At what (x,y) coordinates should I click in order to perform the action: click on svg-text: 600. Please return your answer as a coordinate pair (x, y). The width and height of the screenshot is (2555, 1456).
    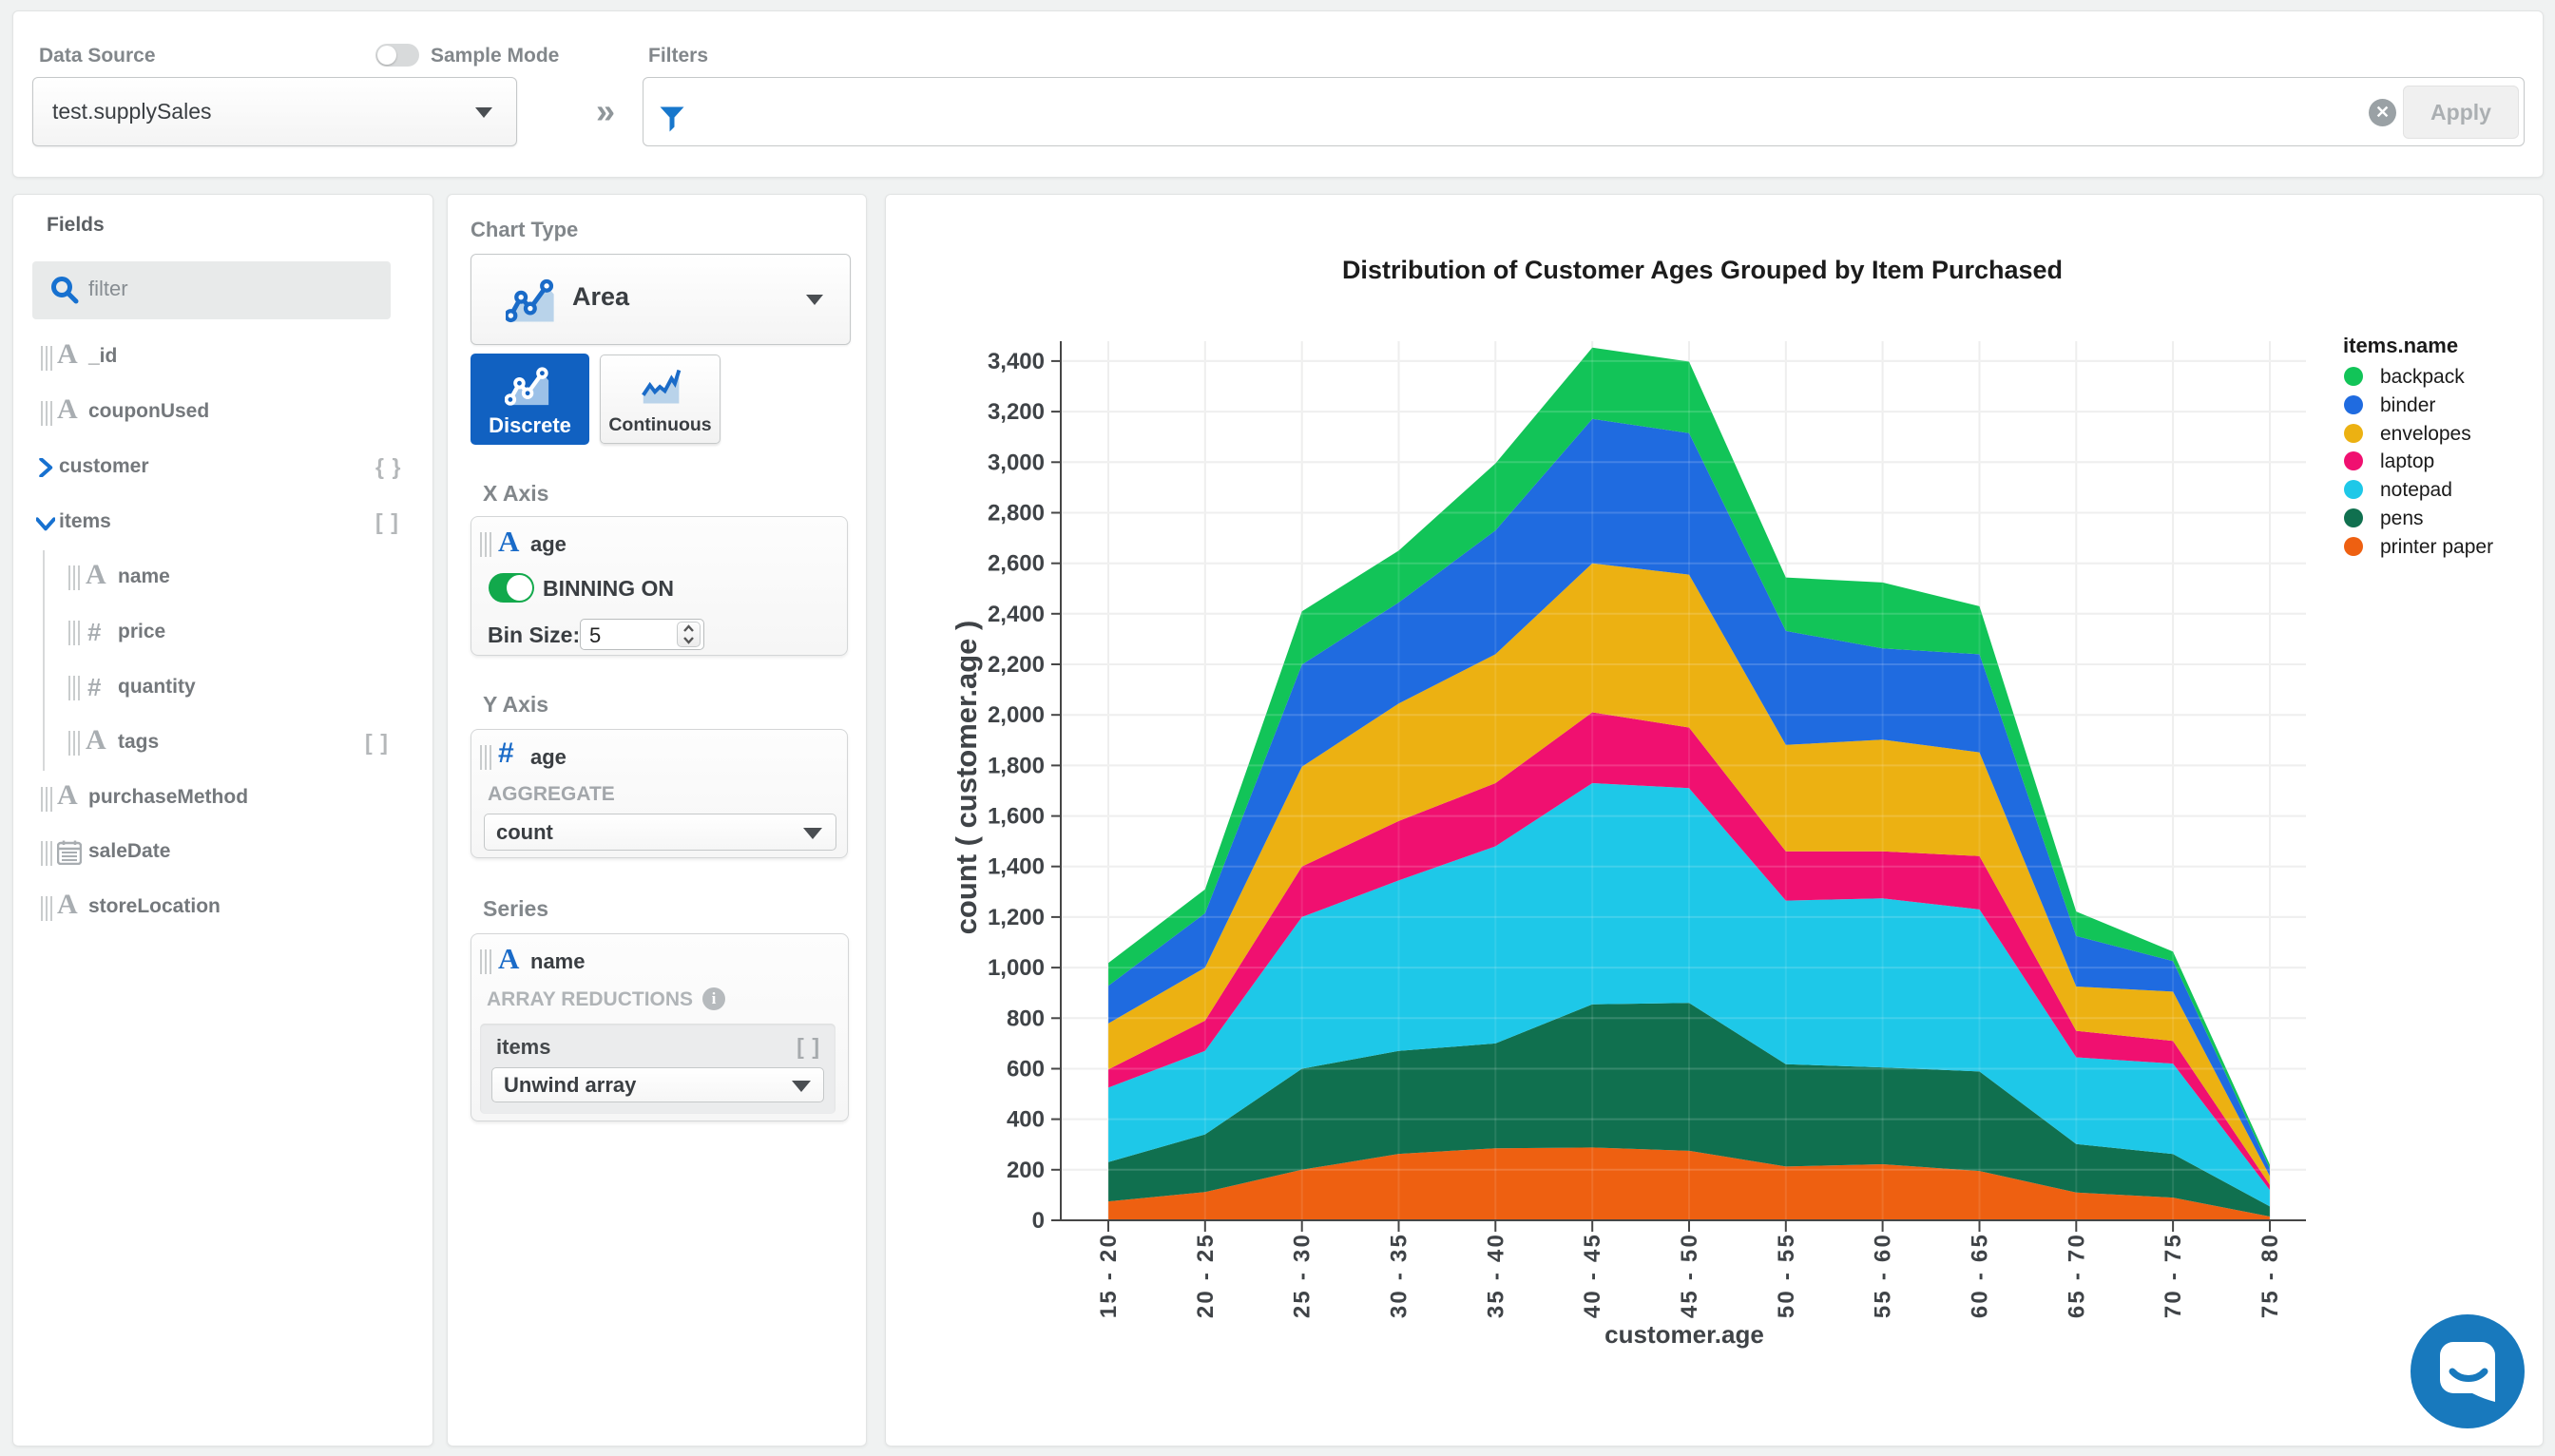
    Looking at the image, I should click on (1026, 1069).